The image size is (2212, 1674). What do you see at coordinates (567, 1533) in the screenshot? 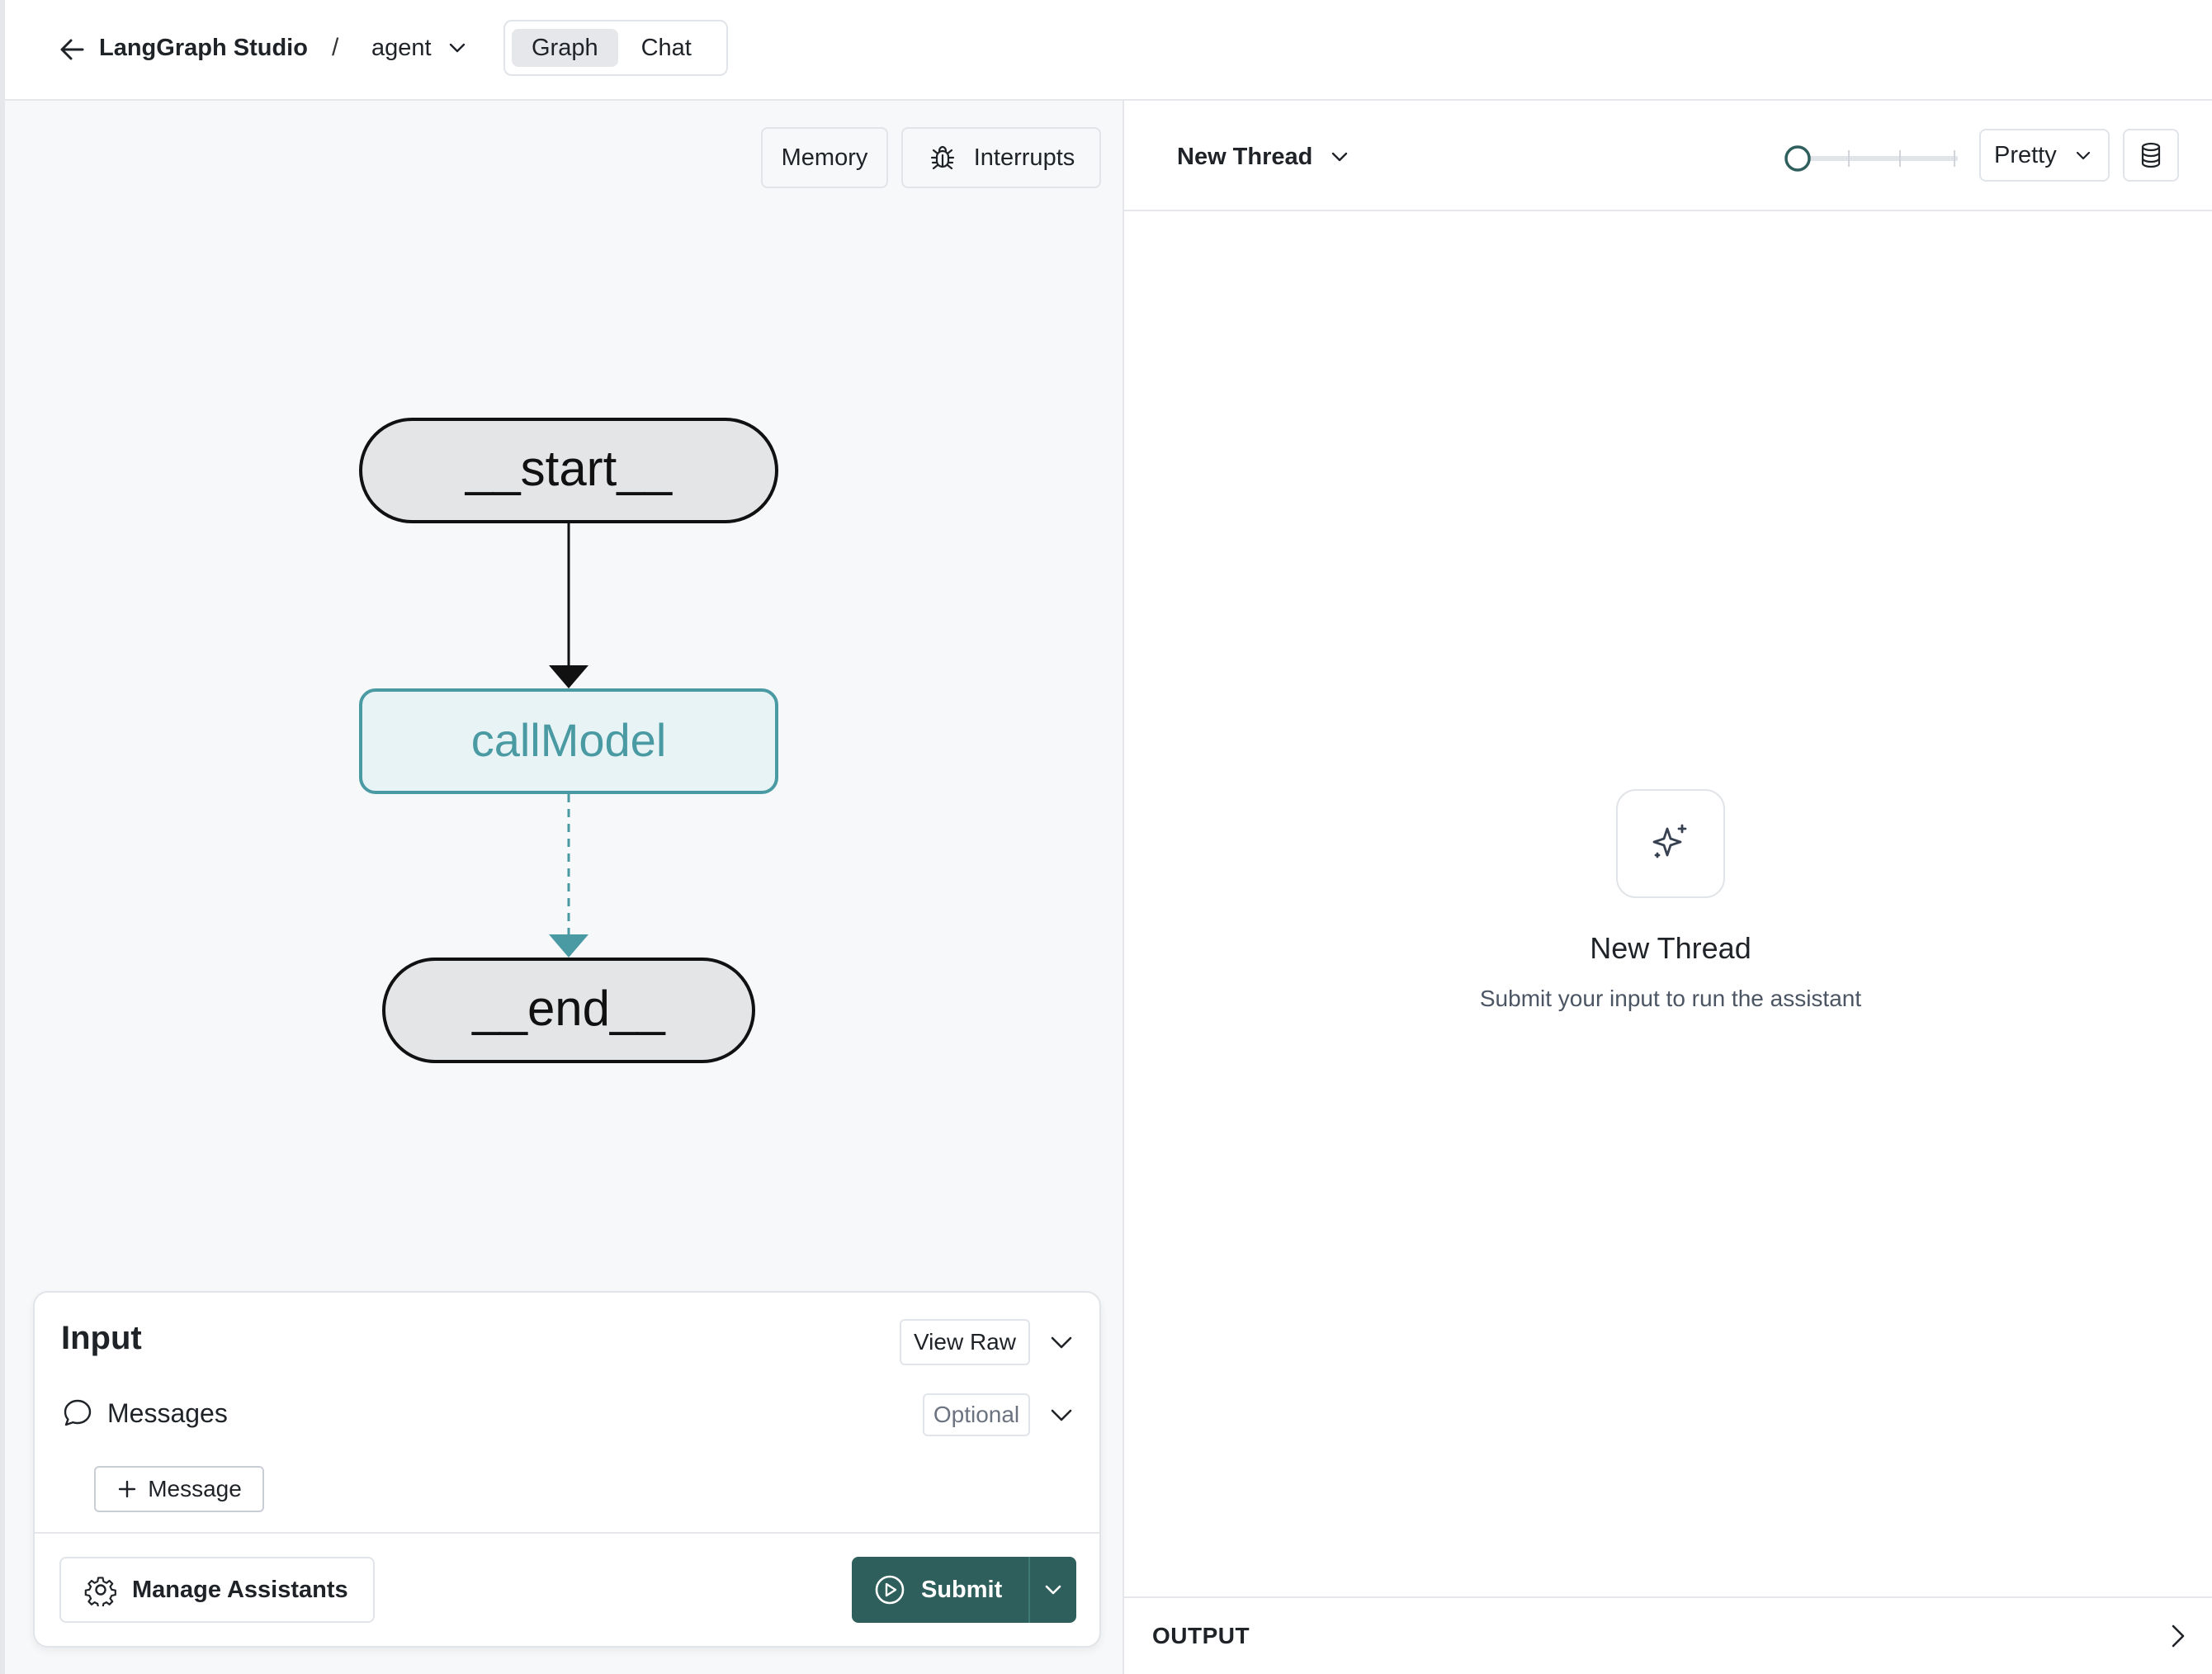
I see `card-divider` at bounding box center [567, 1533].